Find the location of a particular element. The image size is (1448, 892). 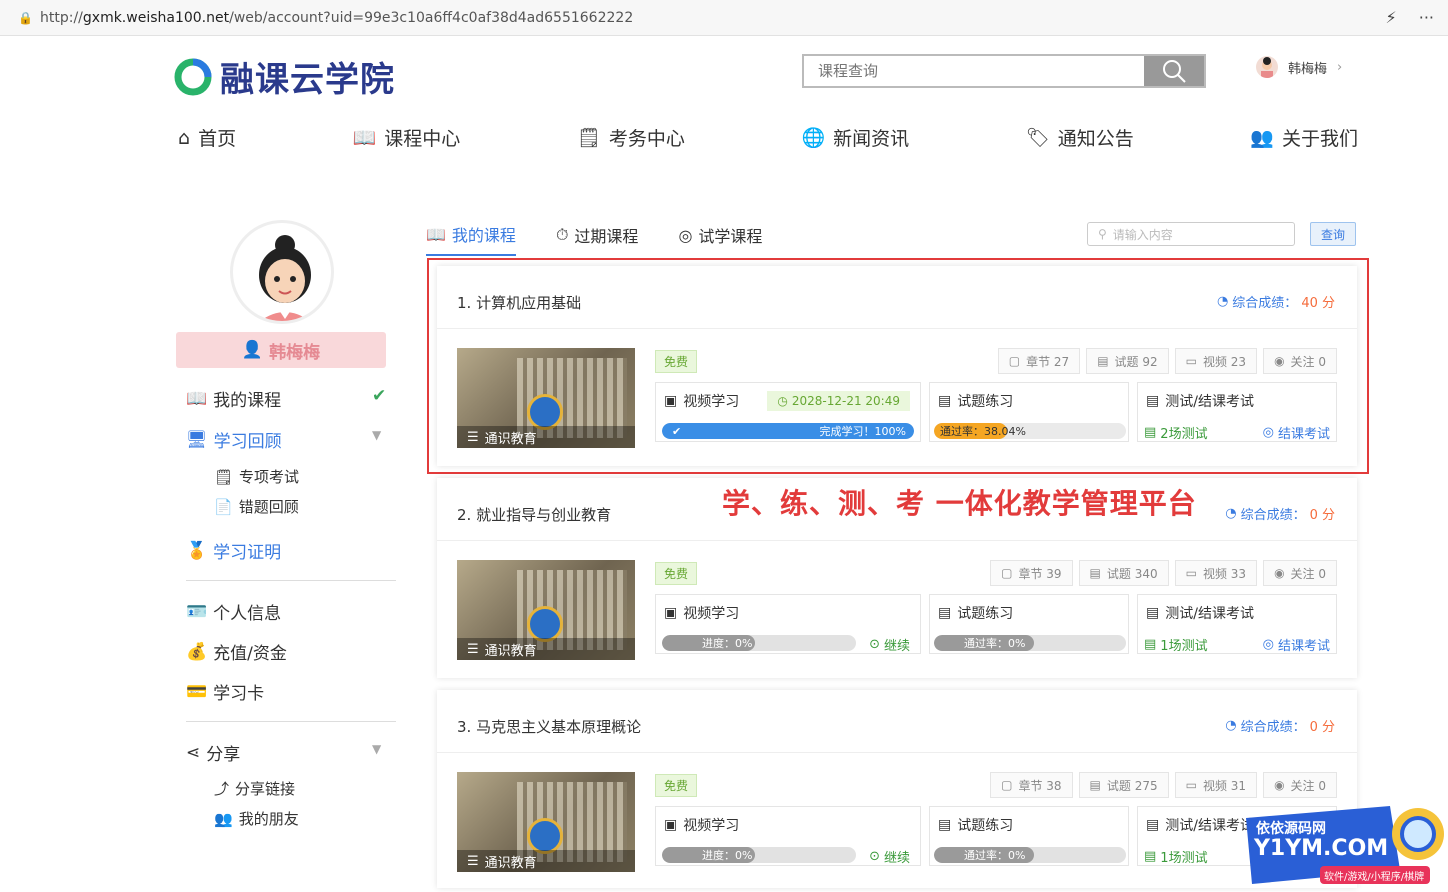

certificate-icon: 🏅 is located at coordinates (197, 550).